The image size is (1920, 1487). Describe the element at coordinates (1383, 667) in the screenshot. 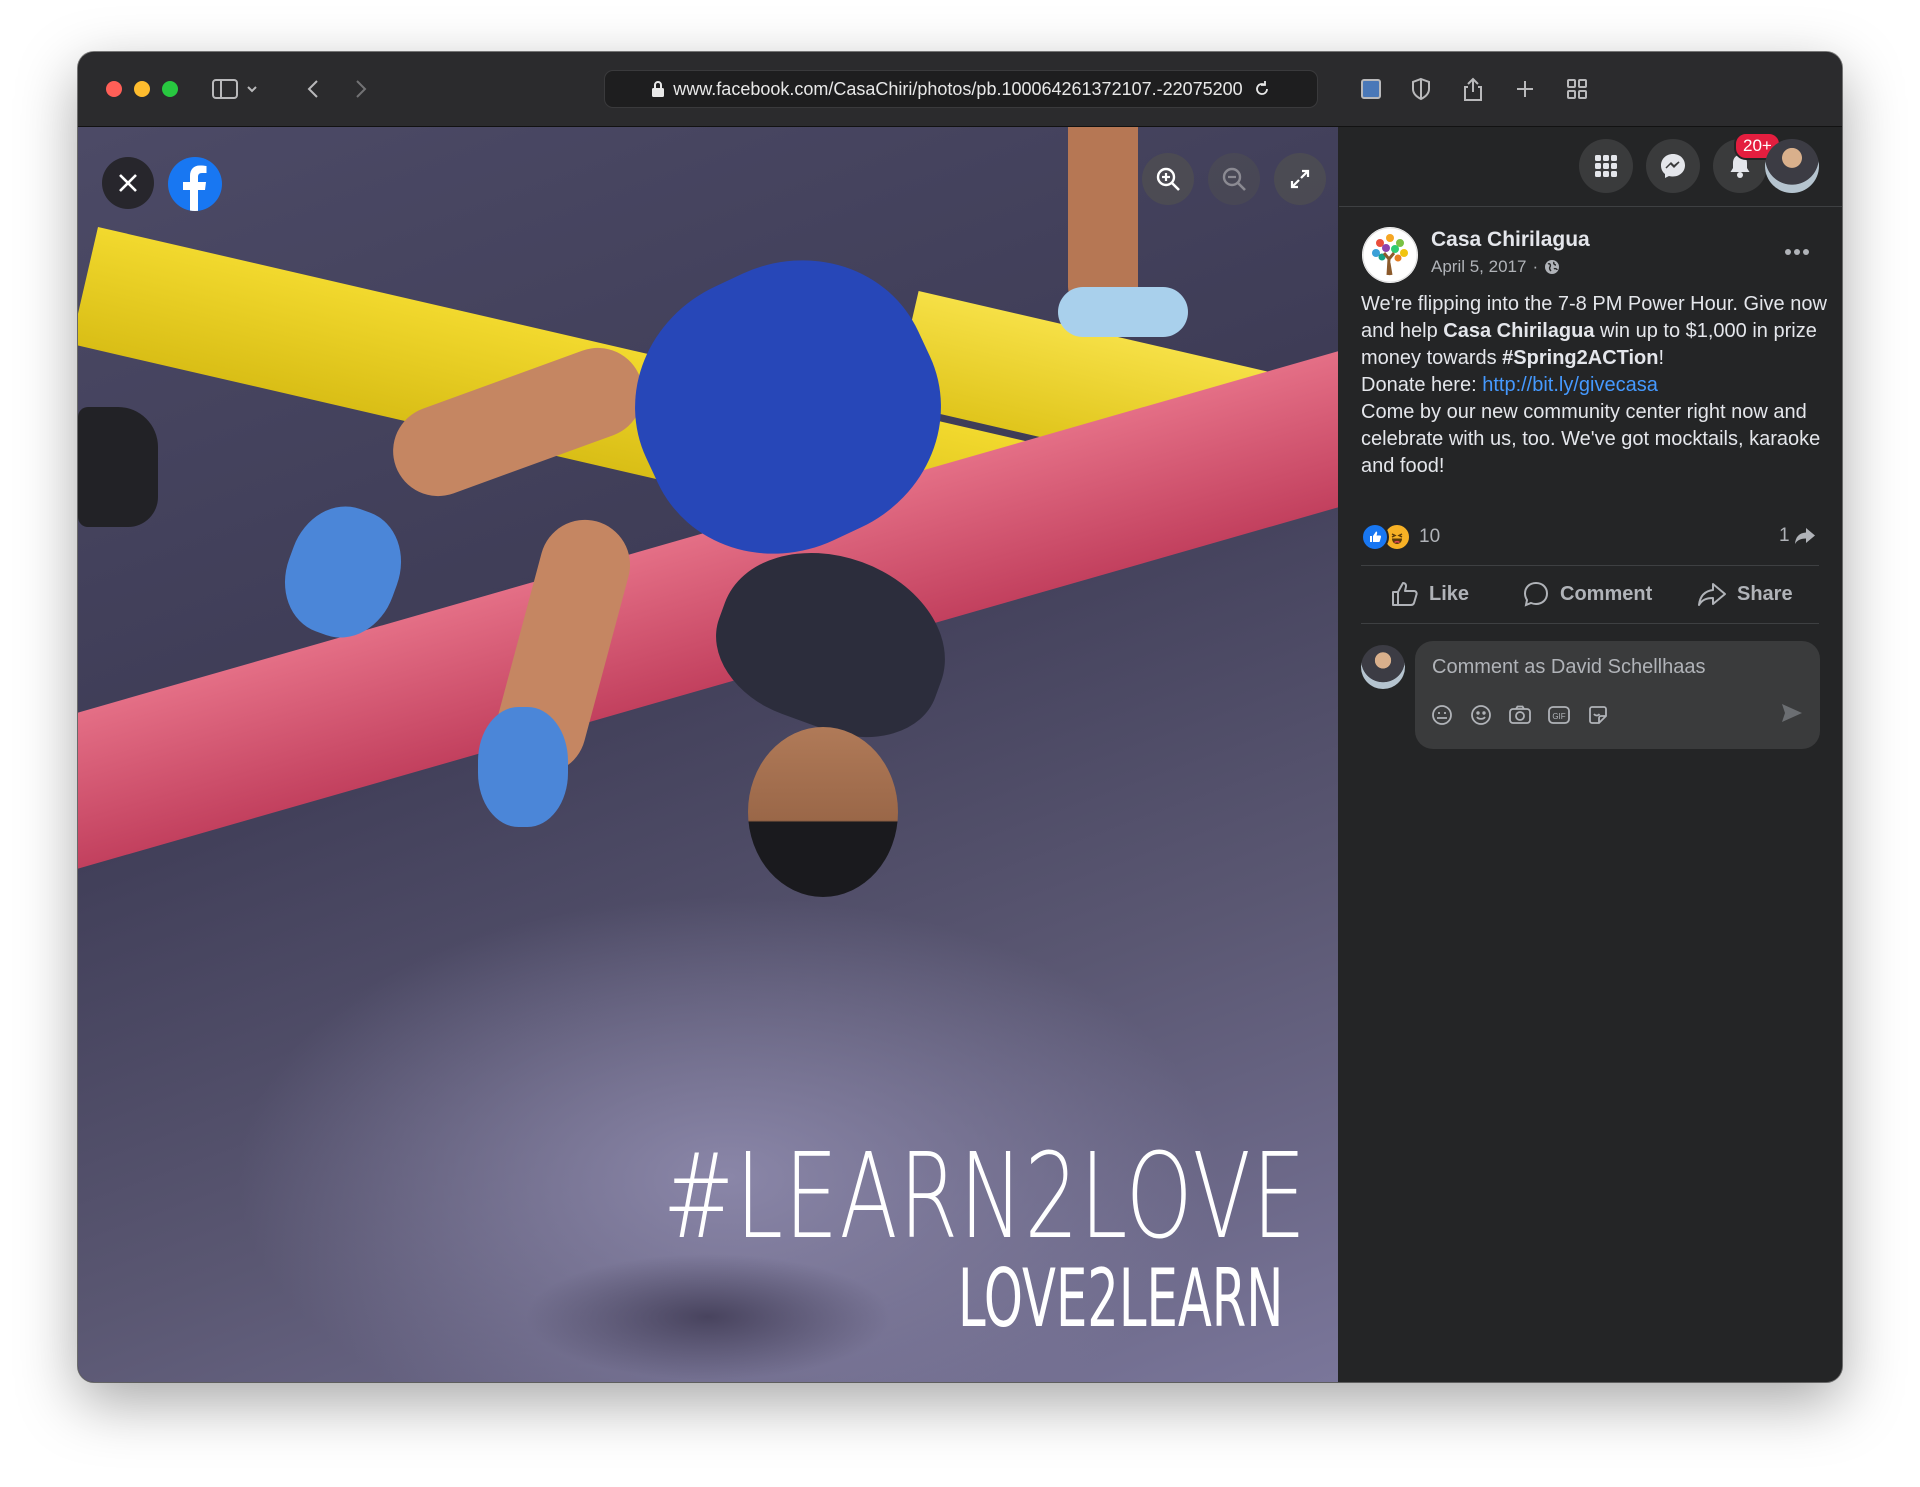

I see `commenter-avatar` at that location.